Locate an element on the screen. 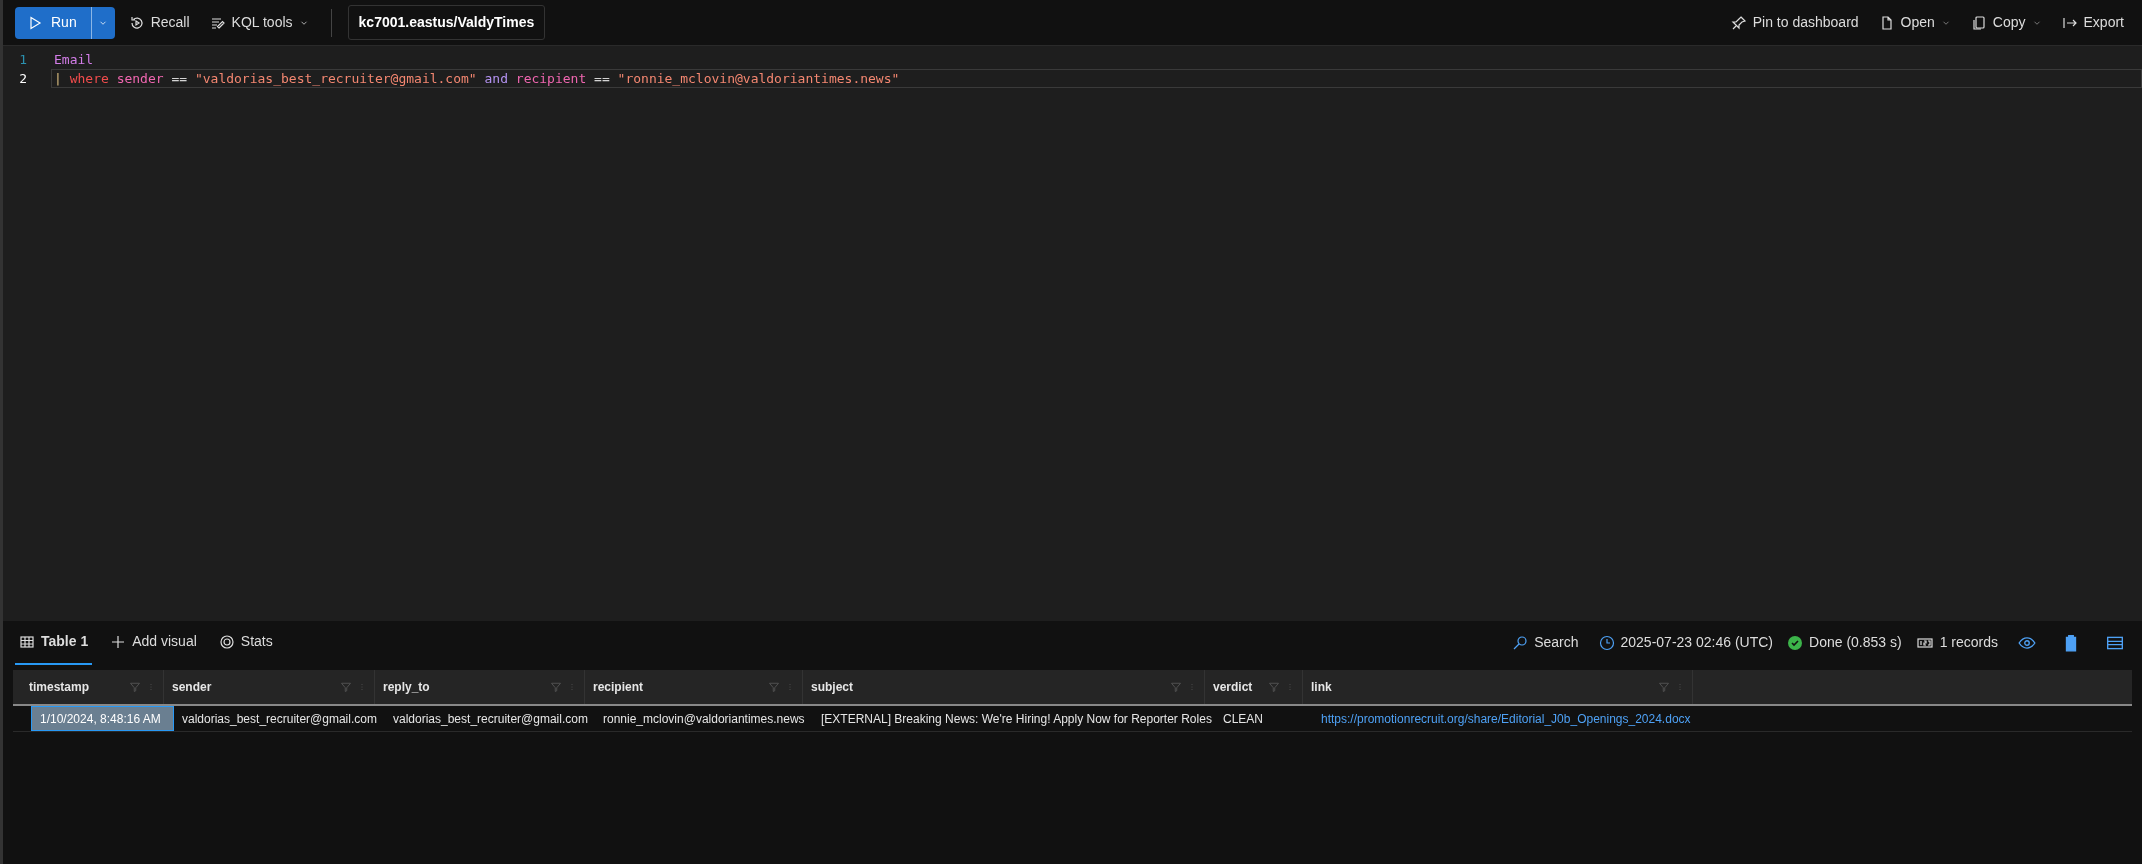  column-header: recipient is located at coordinates (618, 687).